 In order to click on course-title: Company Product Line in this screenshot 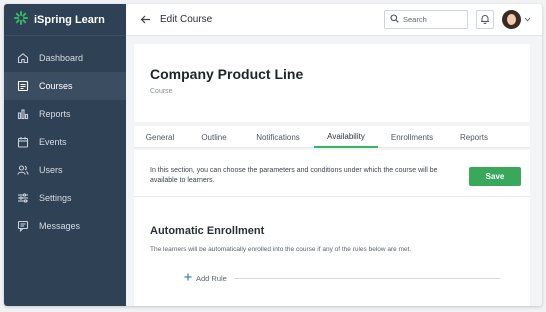, I will do `click(227, 74)`.